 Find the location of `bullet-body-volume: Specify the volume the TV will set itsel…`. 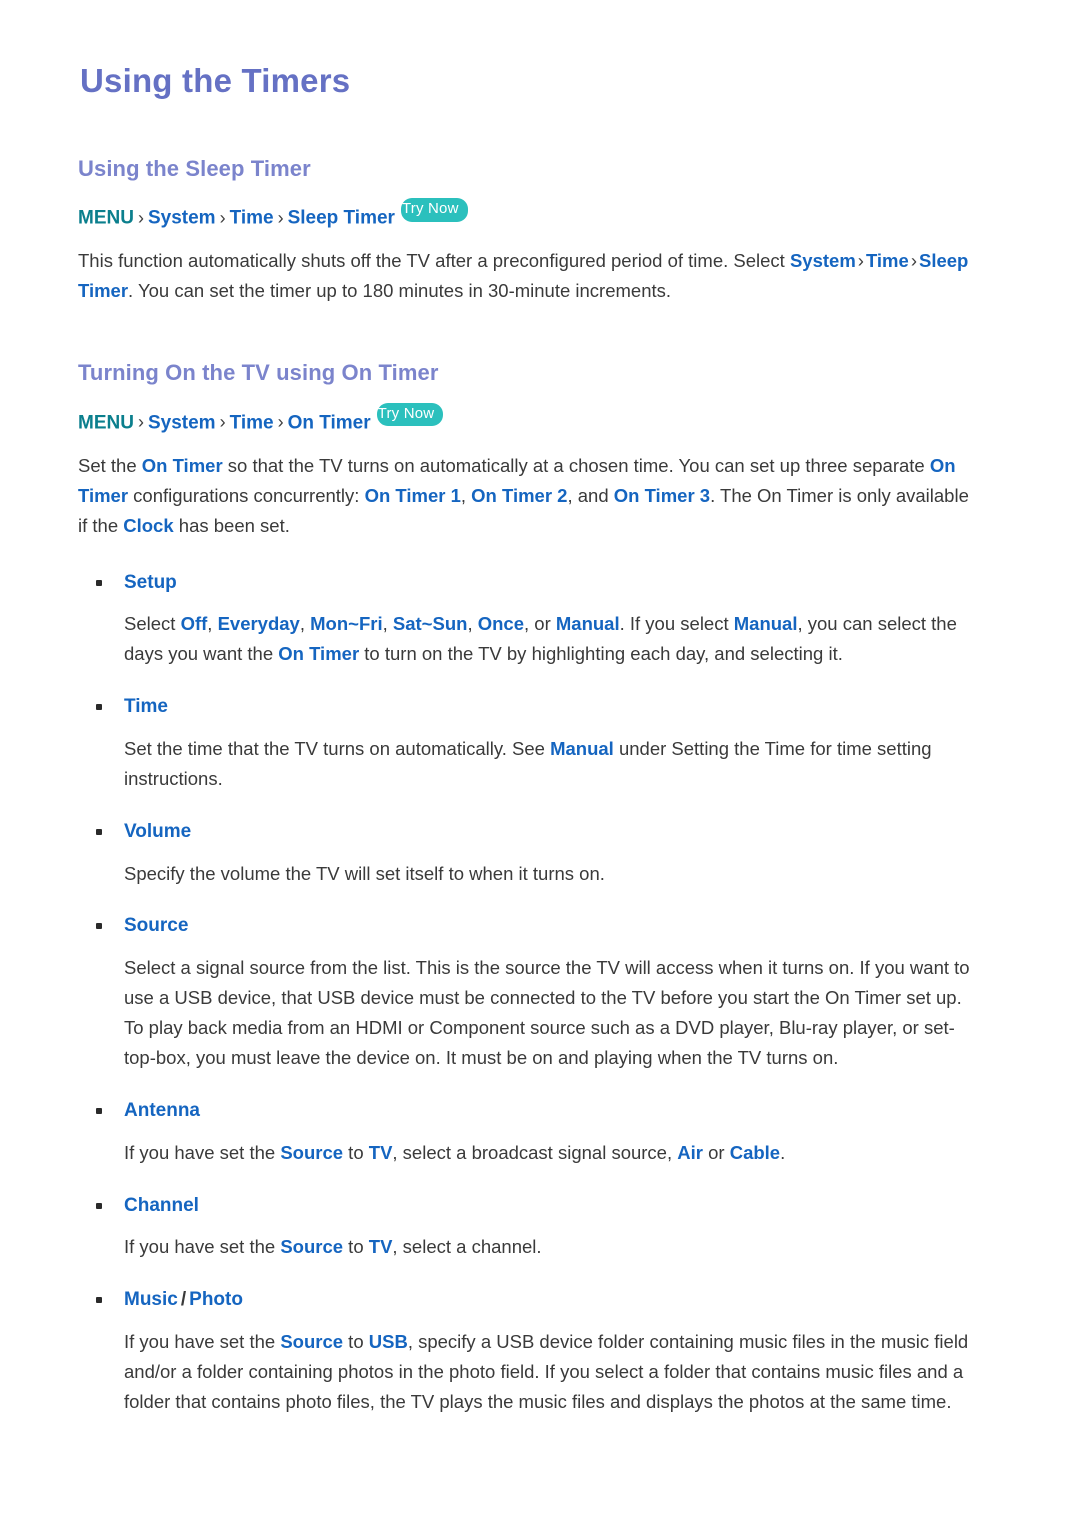

bullet-body-volume: Specify the volume the TV will set itsel… is located at coordinates (531, 874).